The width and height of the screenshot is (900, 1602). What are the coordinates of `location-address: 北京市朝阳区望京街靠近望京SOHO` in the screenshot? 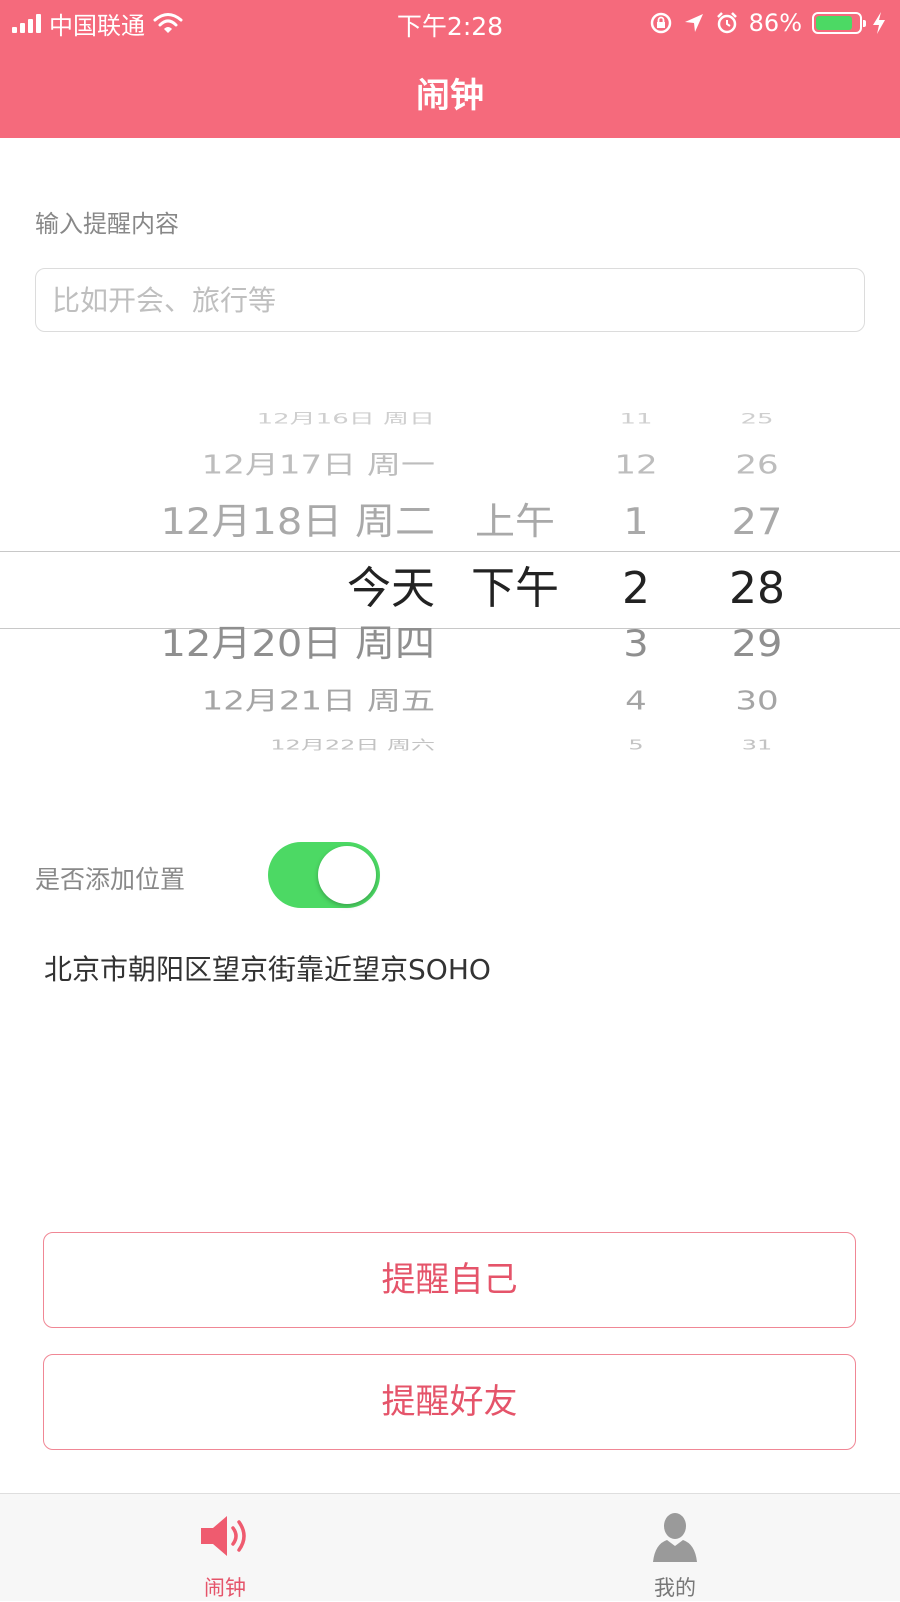 It's located at (267, 969).